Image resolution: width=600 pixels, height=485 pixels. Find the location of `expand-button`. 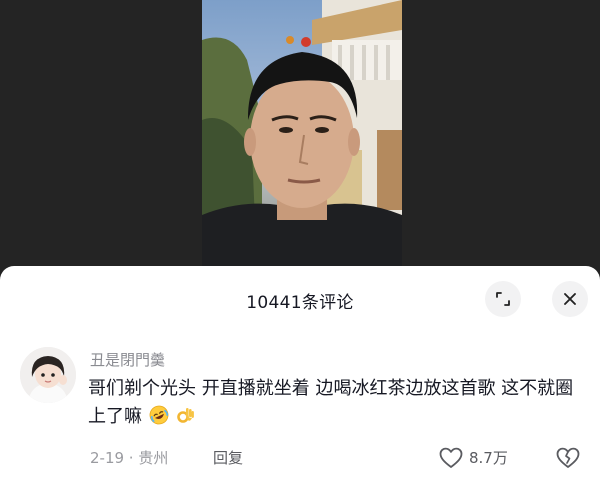

expand-button is located at coordinates (503, 299).